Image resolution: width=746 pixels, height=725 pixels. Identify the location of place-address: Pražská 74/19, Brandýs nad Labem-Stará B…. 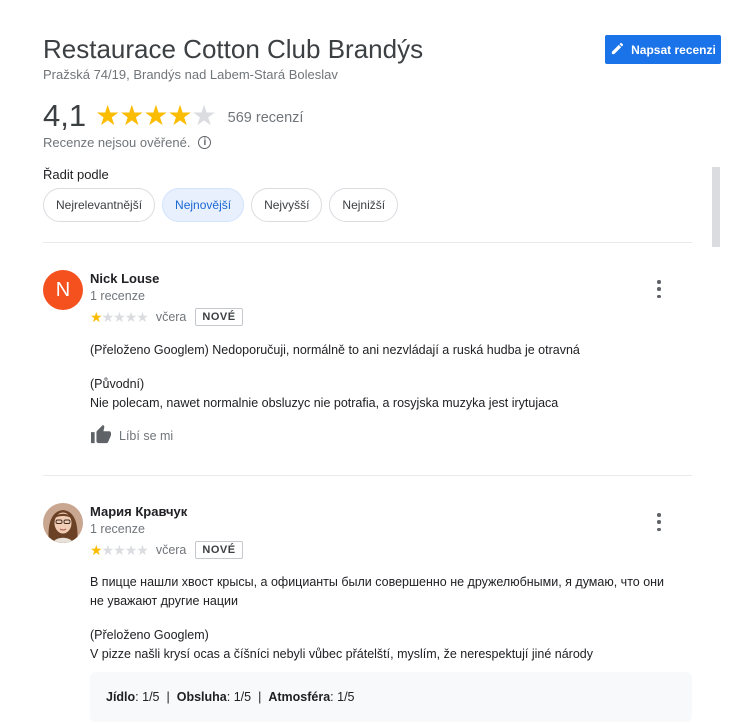
(190, 74).